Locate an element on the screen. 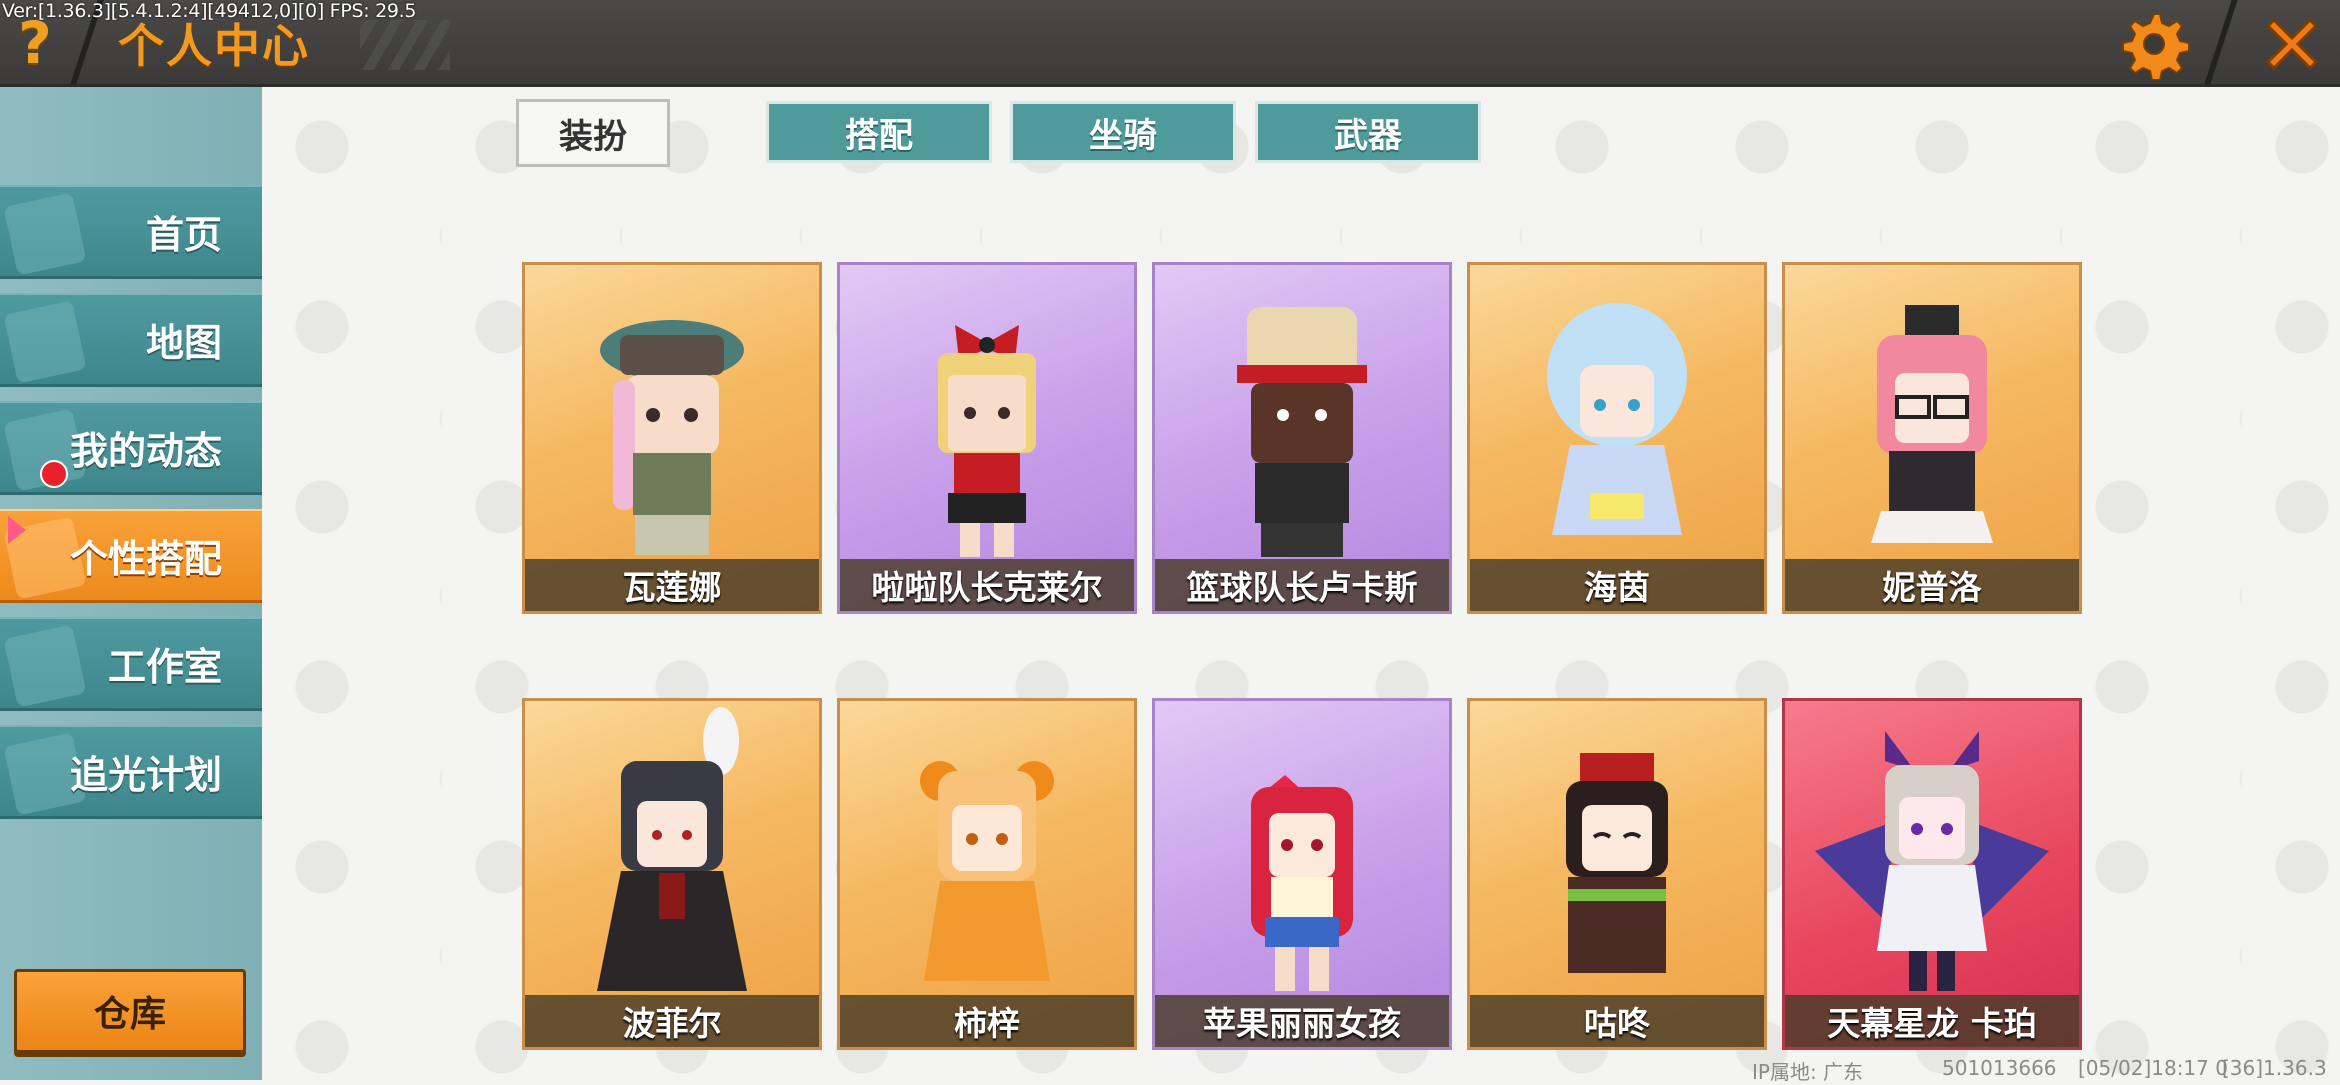  studio-icon is located at coordinates (45, 666).